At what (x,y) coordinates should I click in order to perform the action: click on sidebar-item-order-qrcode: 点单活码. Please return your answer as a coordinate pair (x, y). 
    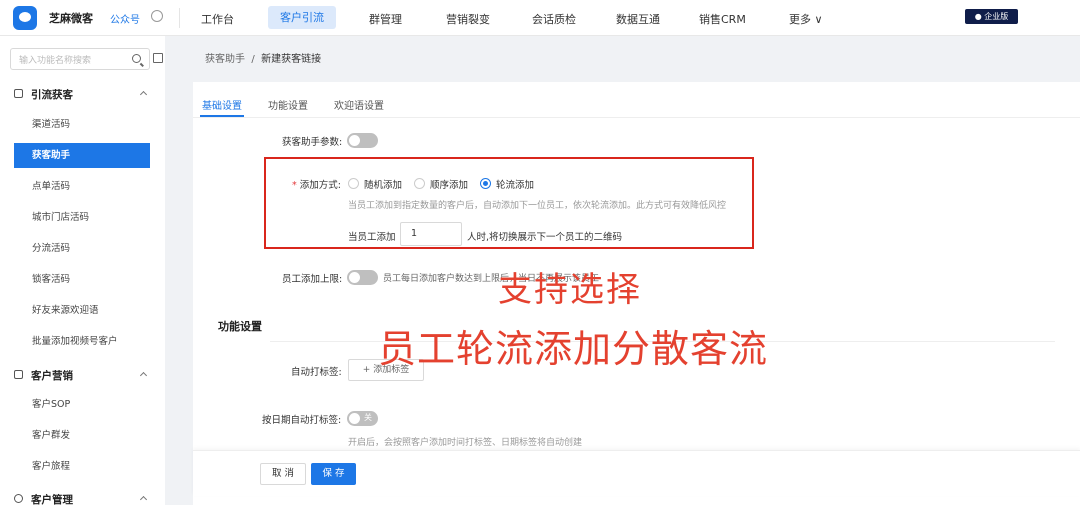
    Looking at the image, I should click on (82, 186).